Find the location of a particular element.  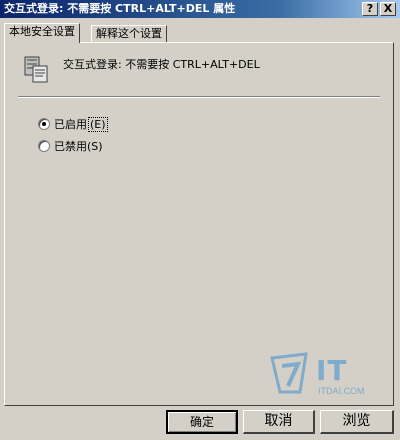

watermark: IT ITDAI.COM is located at coordinates (330, 376).